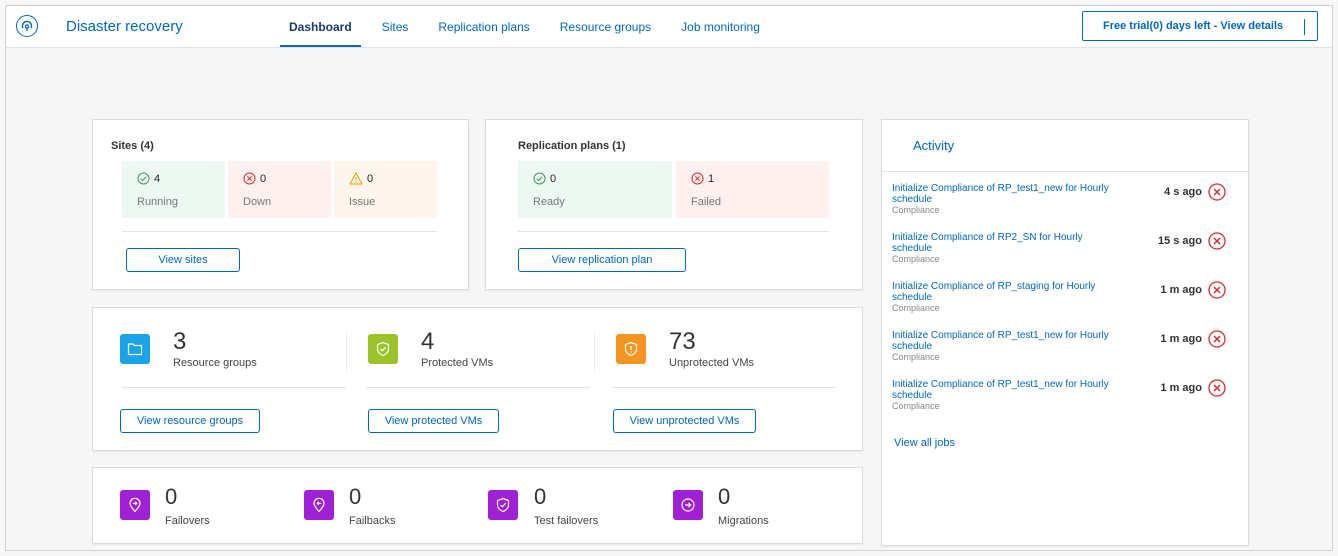 This screenshot has height=556, width=1338. What do you see at coordinates (279, 231) in the screenshot?
I see `sites-divider` at bounding box center [279, 231].